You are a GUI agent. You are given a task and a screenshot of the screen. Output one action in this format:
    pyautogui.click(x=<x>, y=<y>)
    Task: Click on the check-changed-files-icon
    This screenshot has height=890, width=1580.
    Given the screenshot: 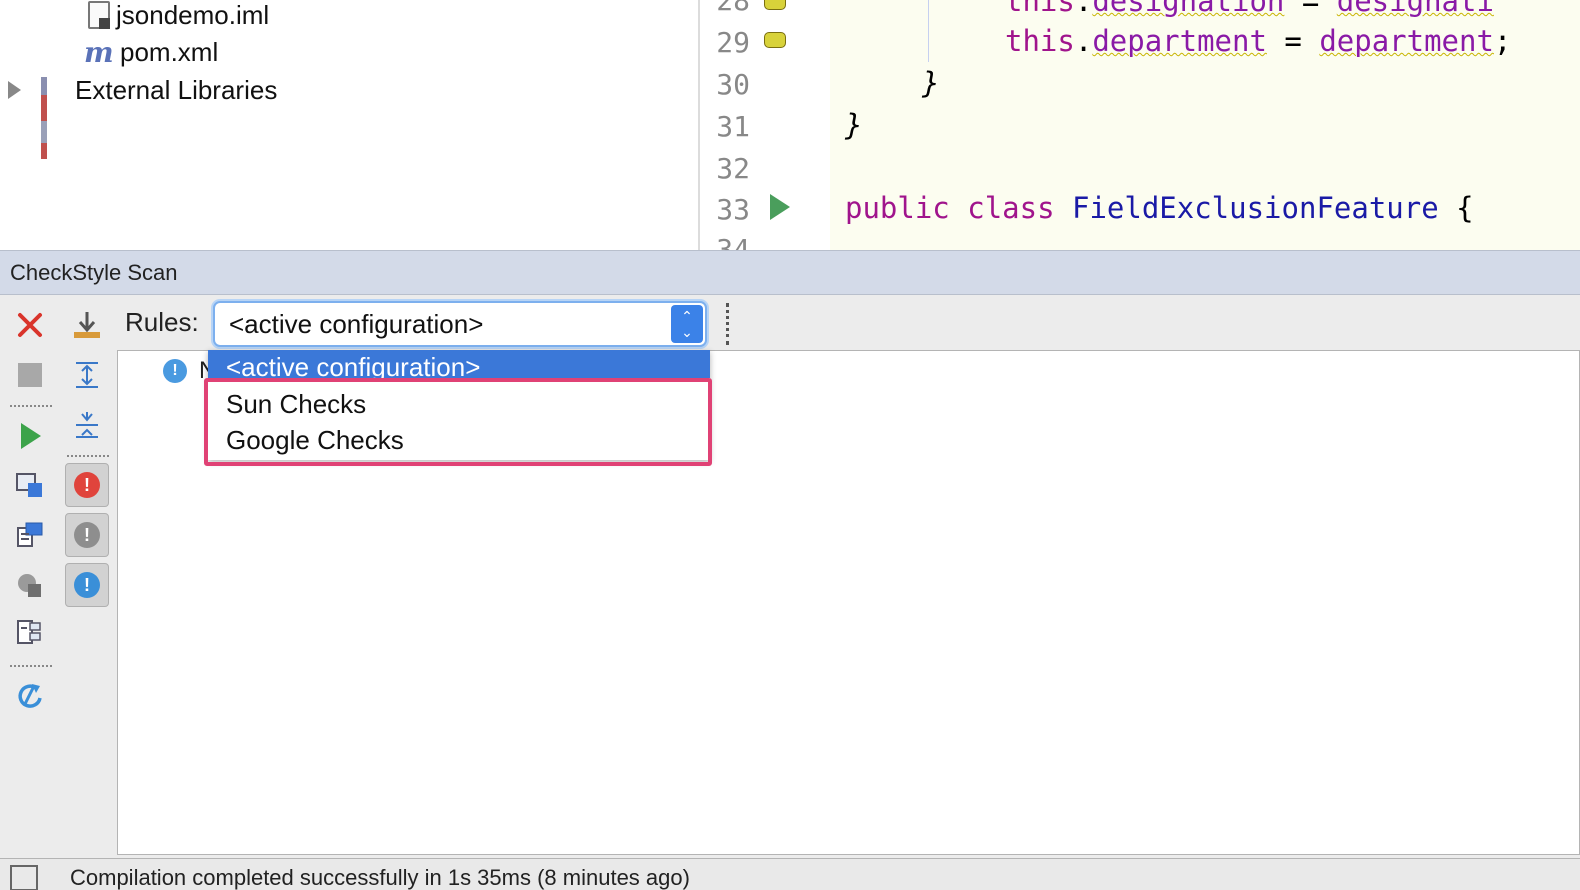 What is the action you would take?
    pyautogui.click(x=30, y=585)
    